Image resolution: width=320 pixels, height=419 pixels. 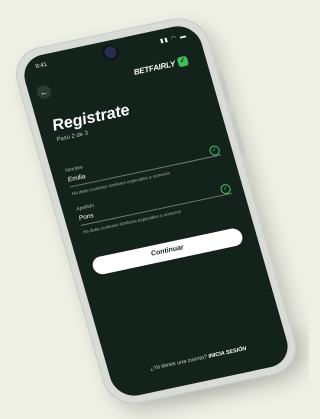 What do you see at coordinates (237, 133) in the screenshot?
I see `power-button` at bounding box center [237, 133].